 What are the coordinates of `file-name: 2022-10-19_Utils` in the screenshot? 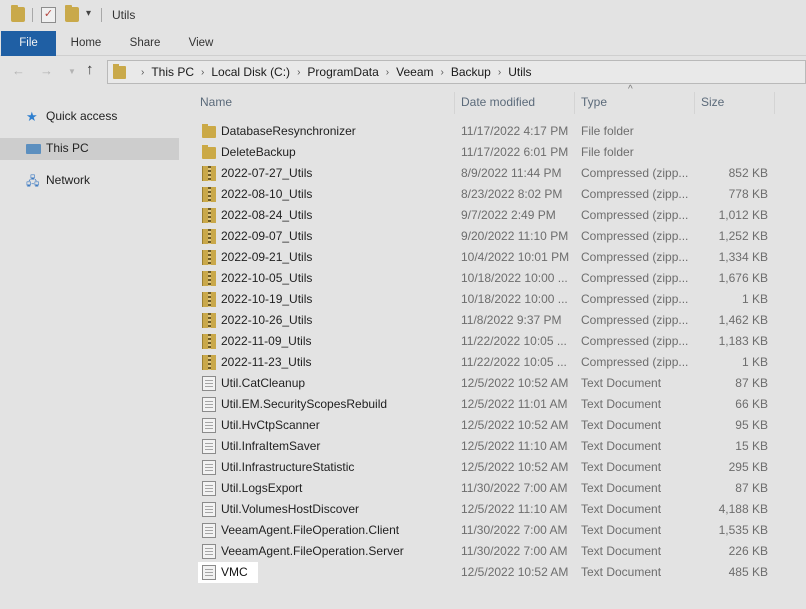 It's located at (267, 299).